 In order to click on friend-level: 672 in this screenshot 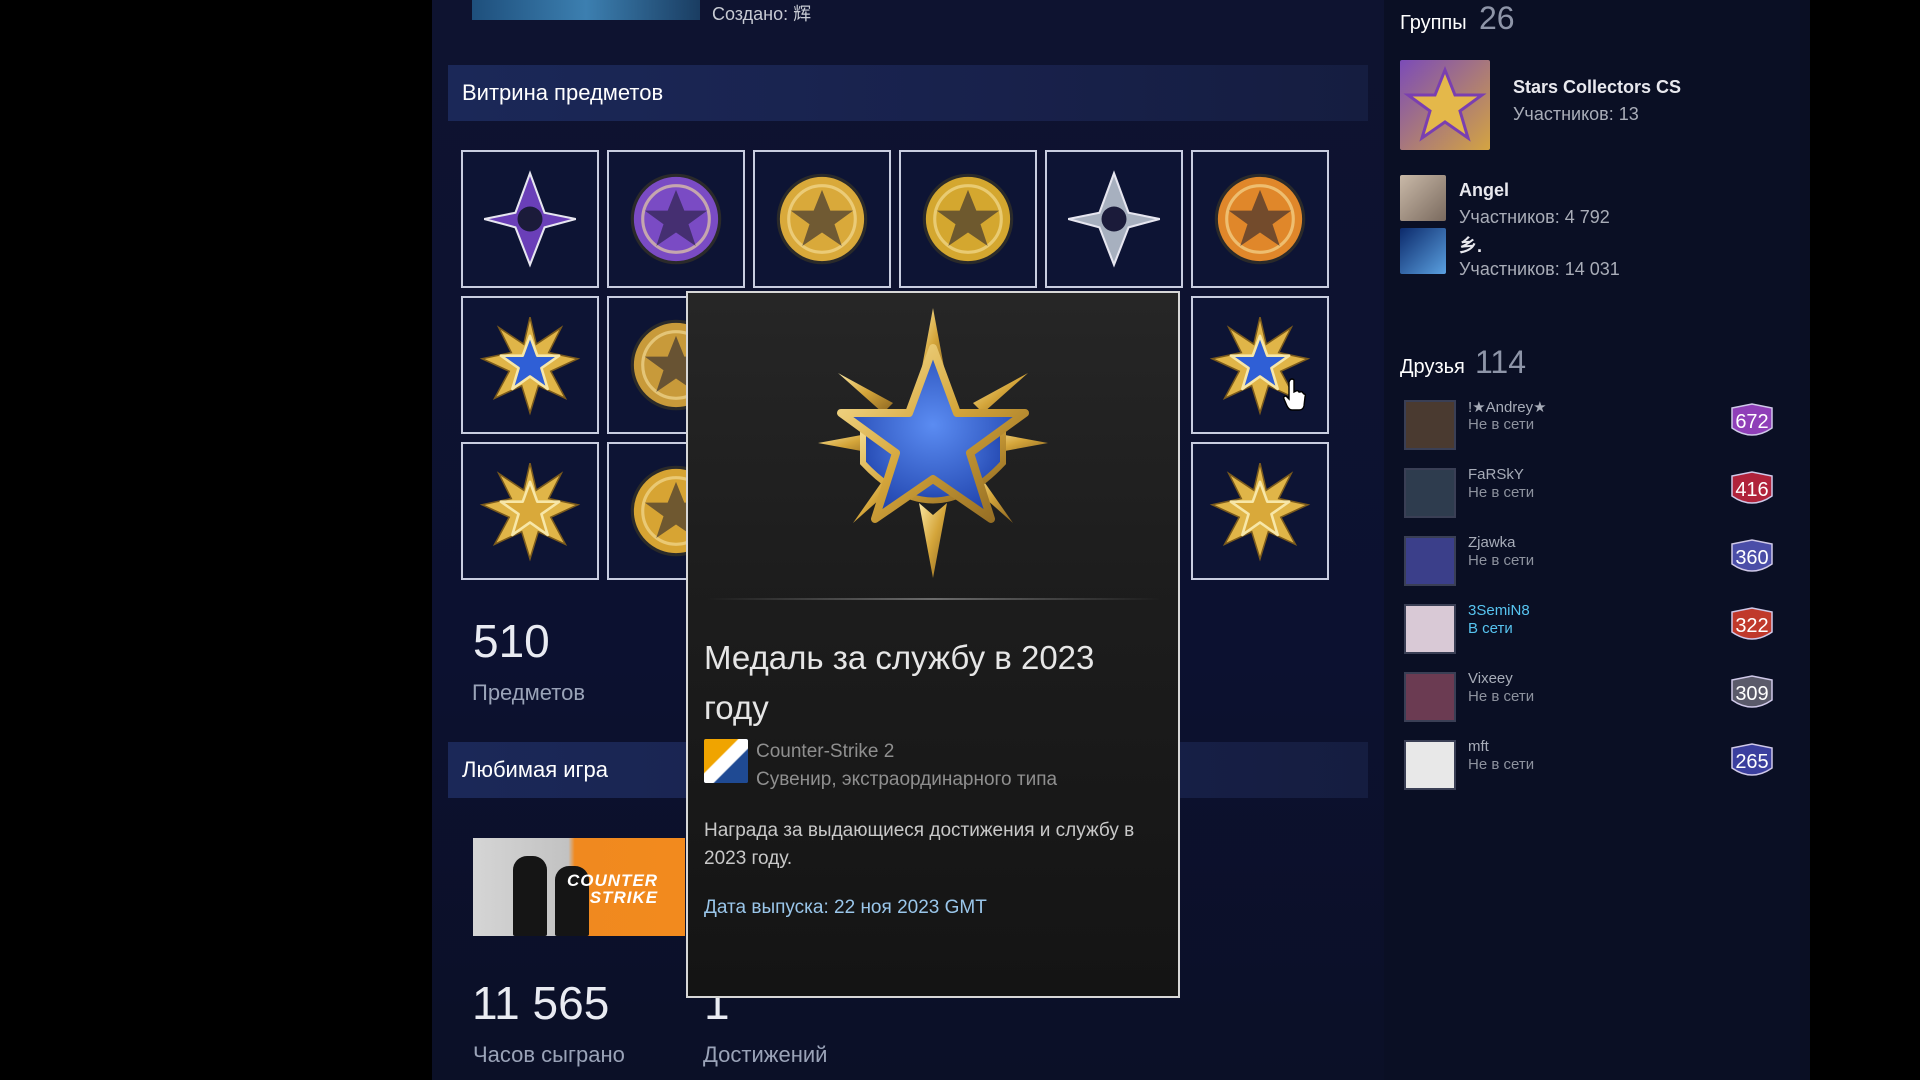, I will do `click(1752, 421)`.